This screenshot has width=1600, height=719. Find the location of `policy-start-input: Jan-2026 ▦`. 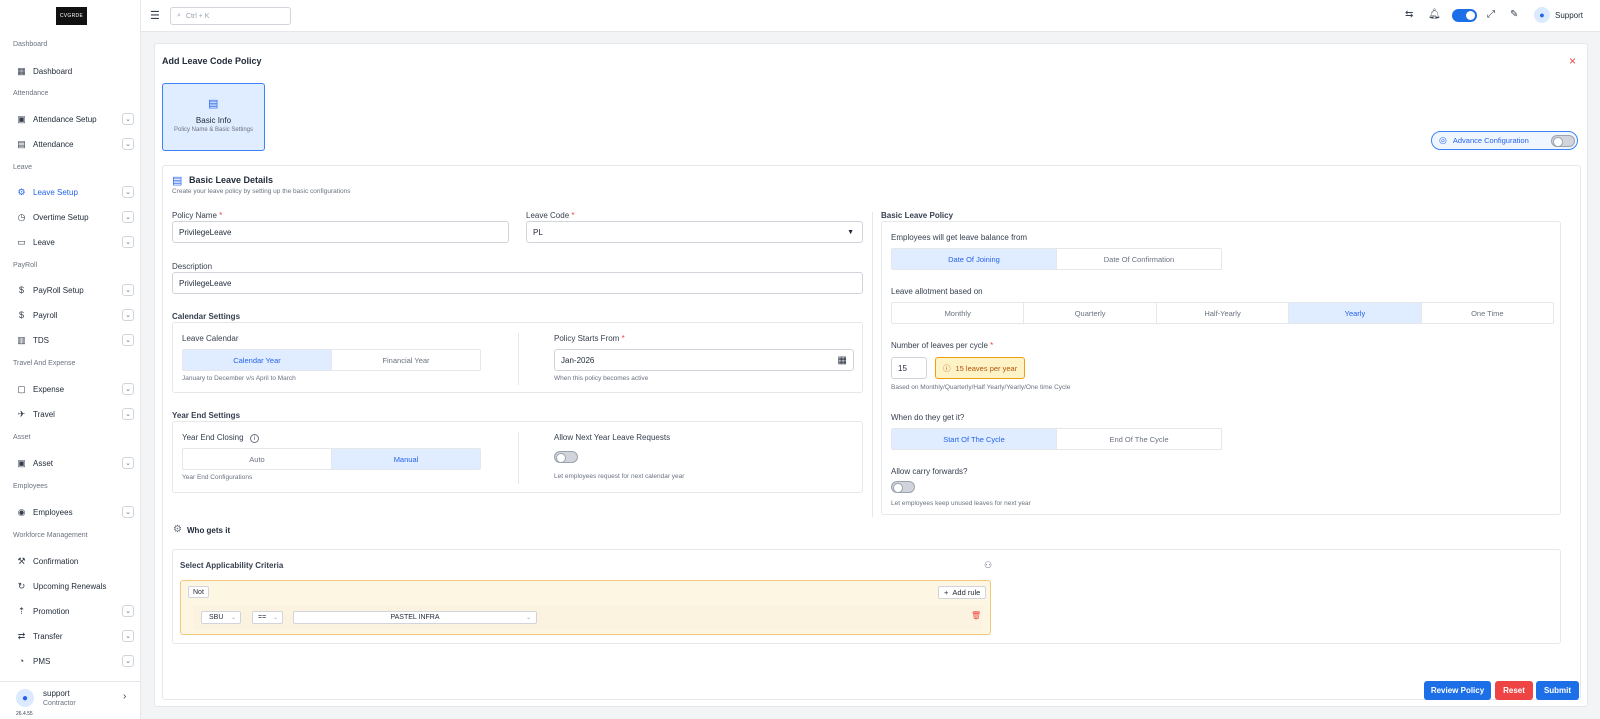

policy-start-input: Jan-2026 ▦ is located at coordinates (704, 360).